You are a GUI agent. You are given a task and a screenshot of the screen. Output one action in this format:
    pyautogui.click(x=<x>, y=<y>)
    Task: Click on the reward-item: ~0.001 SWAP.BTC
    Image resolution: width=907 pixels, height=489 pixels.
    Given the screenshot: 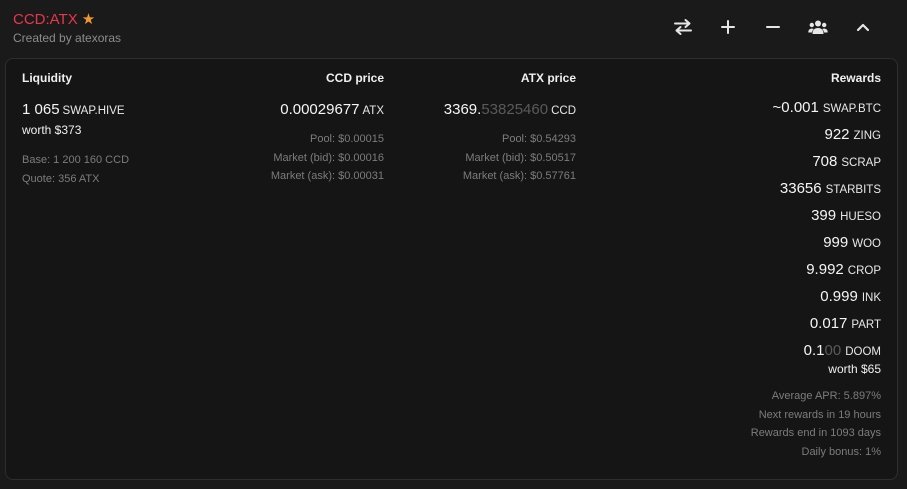 What is the action you would take?
    pyautogui.click(x=761, y=108)
    